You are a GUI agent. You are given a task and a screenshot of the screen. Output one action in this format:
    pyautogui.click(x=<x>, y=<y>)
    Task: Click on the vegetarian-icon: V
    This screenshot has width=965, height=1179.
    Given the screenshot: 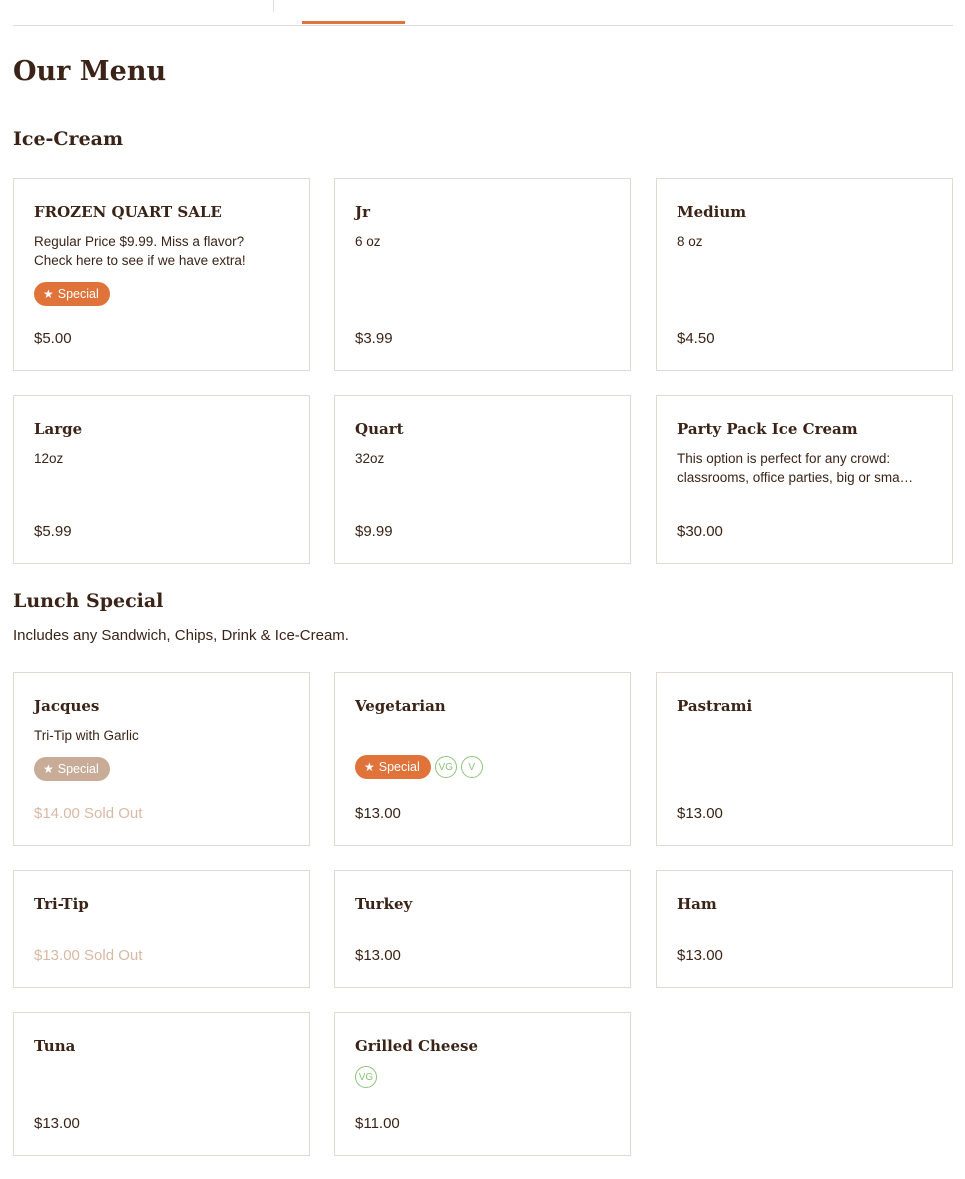 What is the action you would take?
    pyautogui.click(x=471, y=767)
    